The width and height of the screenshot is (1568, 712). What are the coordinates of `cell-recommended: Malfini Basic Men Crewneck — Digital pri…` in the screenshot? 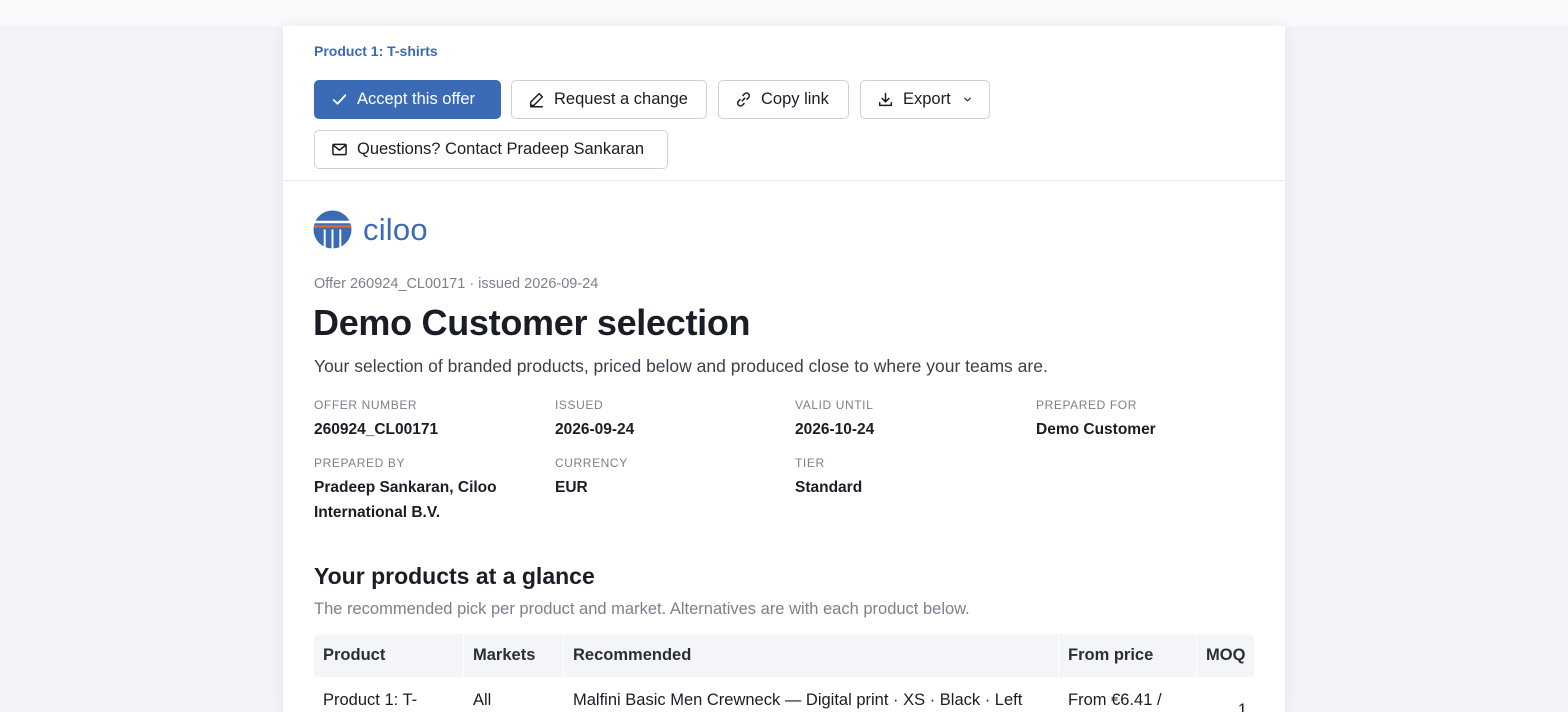 It's located at (798, 700).